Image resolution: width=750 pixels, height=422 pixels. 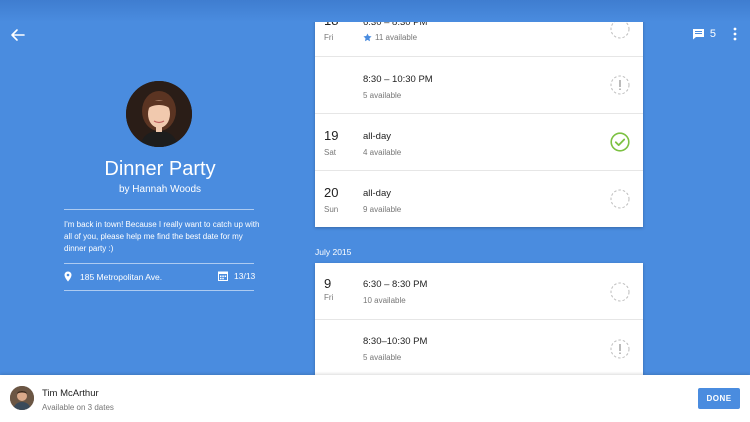 I want to click on availability-text: 4 available, so click(x=382, y=152).